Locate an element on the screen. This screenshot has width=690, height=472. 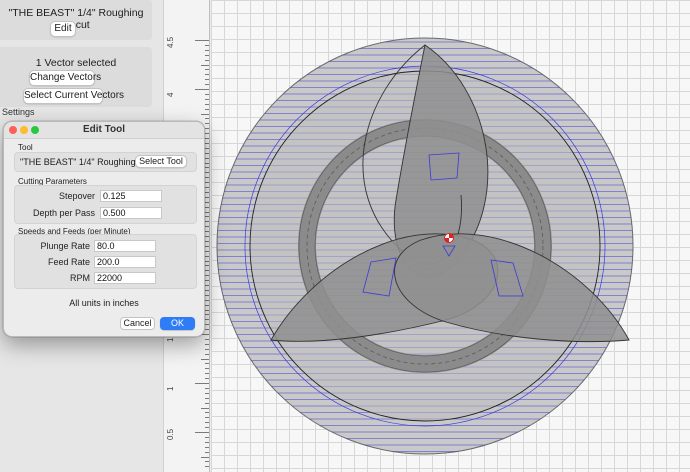
stepover-field: 0.125 is located at coordinates (131, 196).